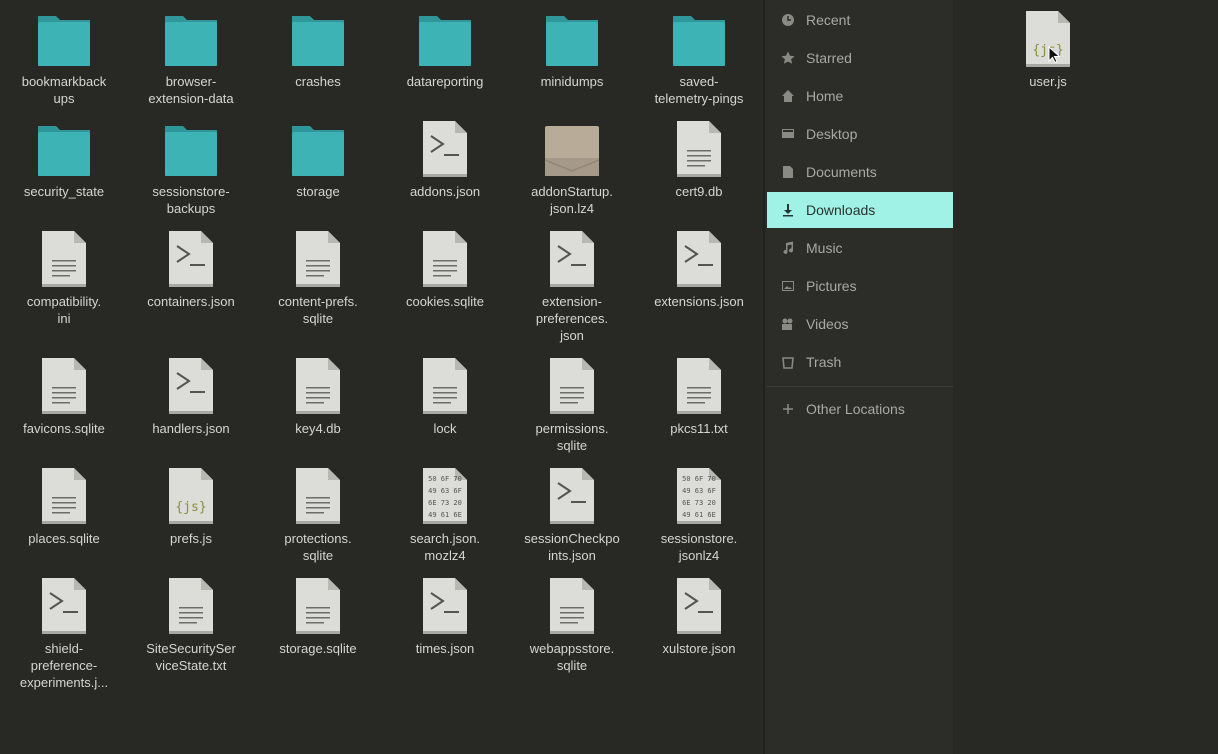  What do you see at coordinates (861, 324) in the screenshot?
I see `sidebar-item-videos: Videos` at bounding box center [861, 324].